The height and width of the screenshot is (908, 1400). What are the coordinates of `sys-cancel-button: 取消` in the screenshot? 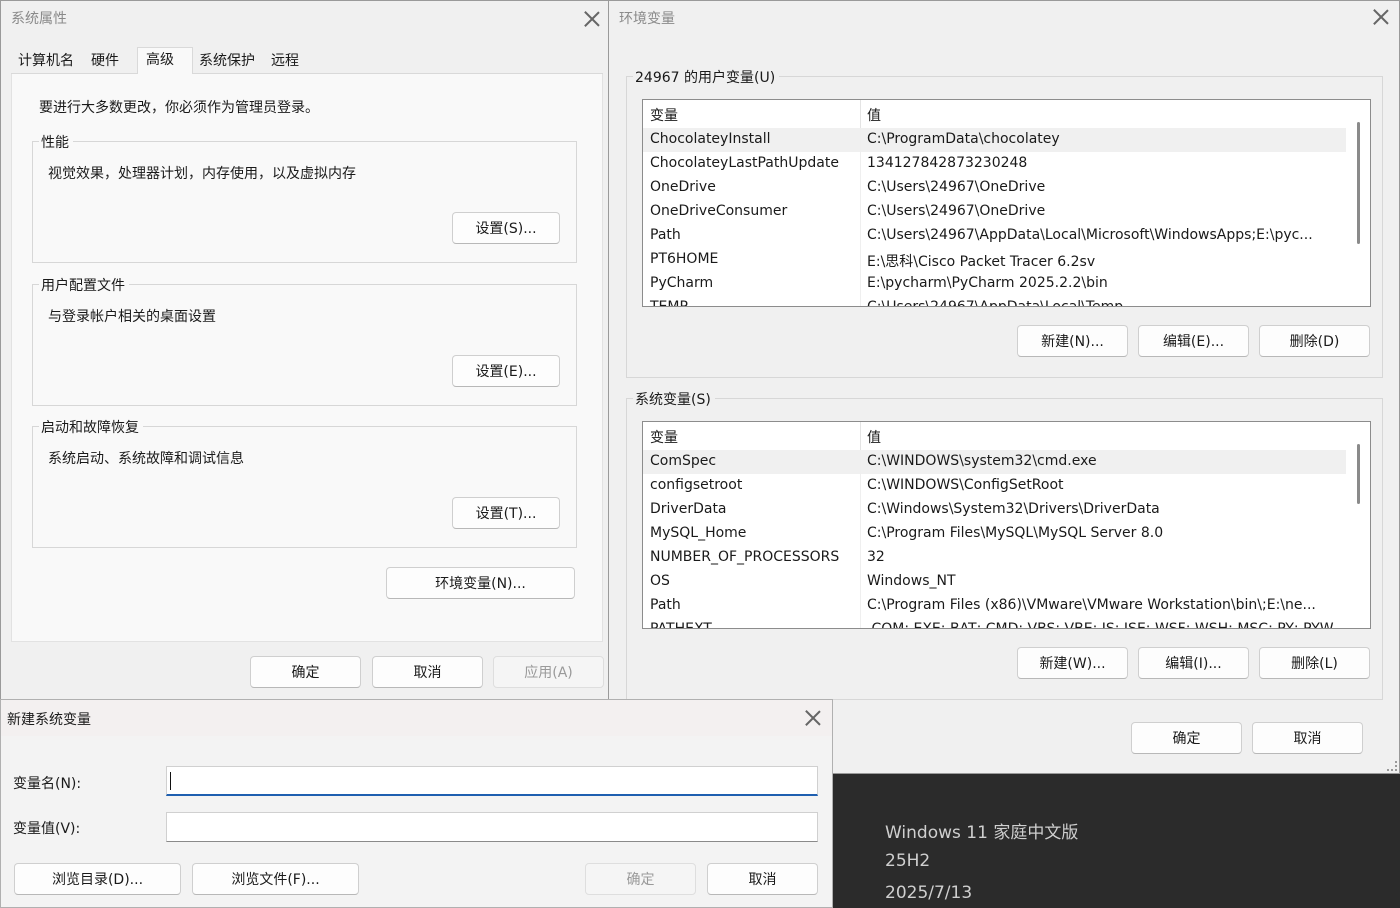 It's located at (427, 672).